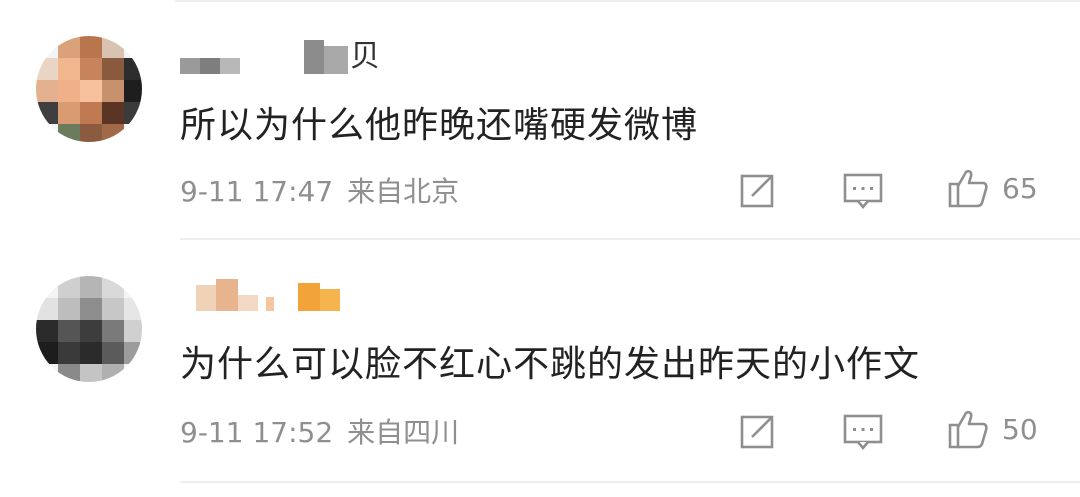  What do you see at coordinates (1020, 188) in the screenshot?
I see `like-count: 65` at bounding box center [1020, 188].